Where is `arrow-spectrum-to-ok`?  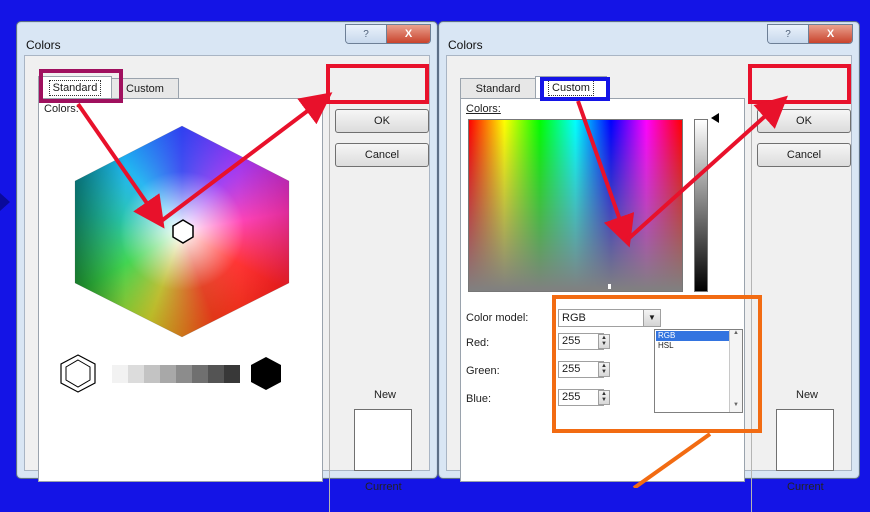 arrow-spectrum-to-ok is located at coordinates (706, 168).